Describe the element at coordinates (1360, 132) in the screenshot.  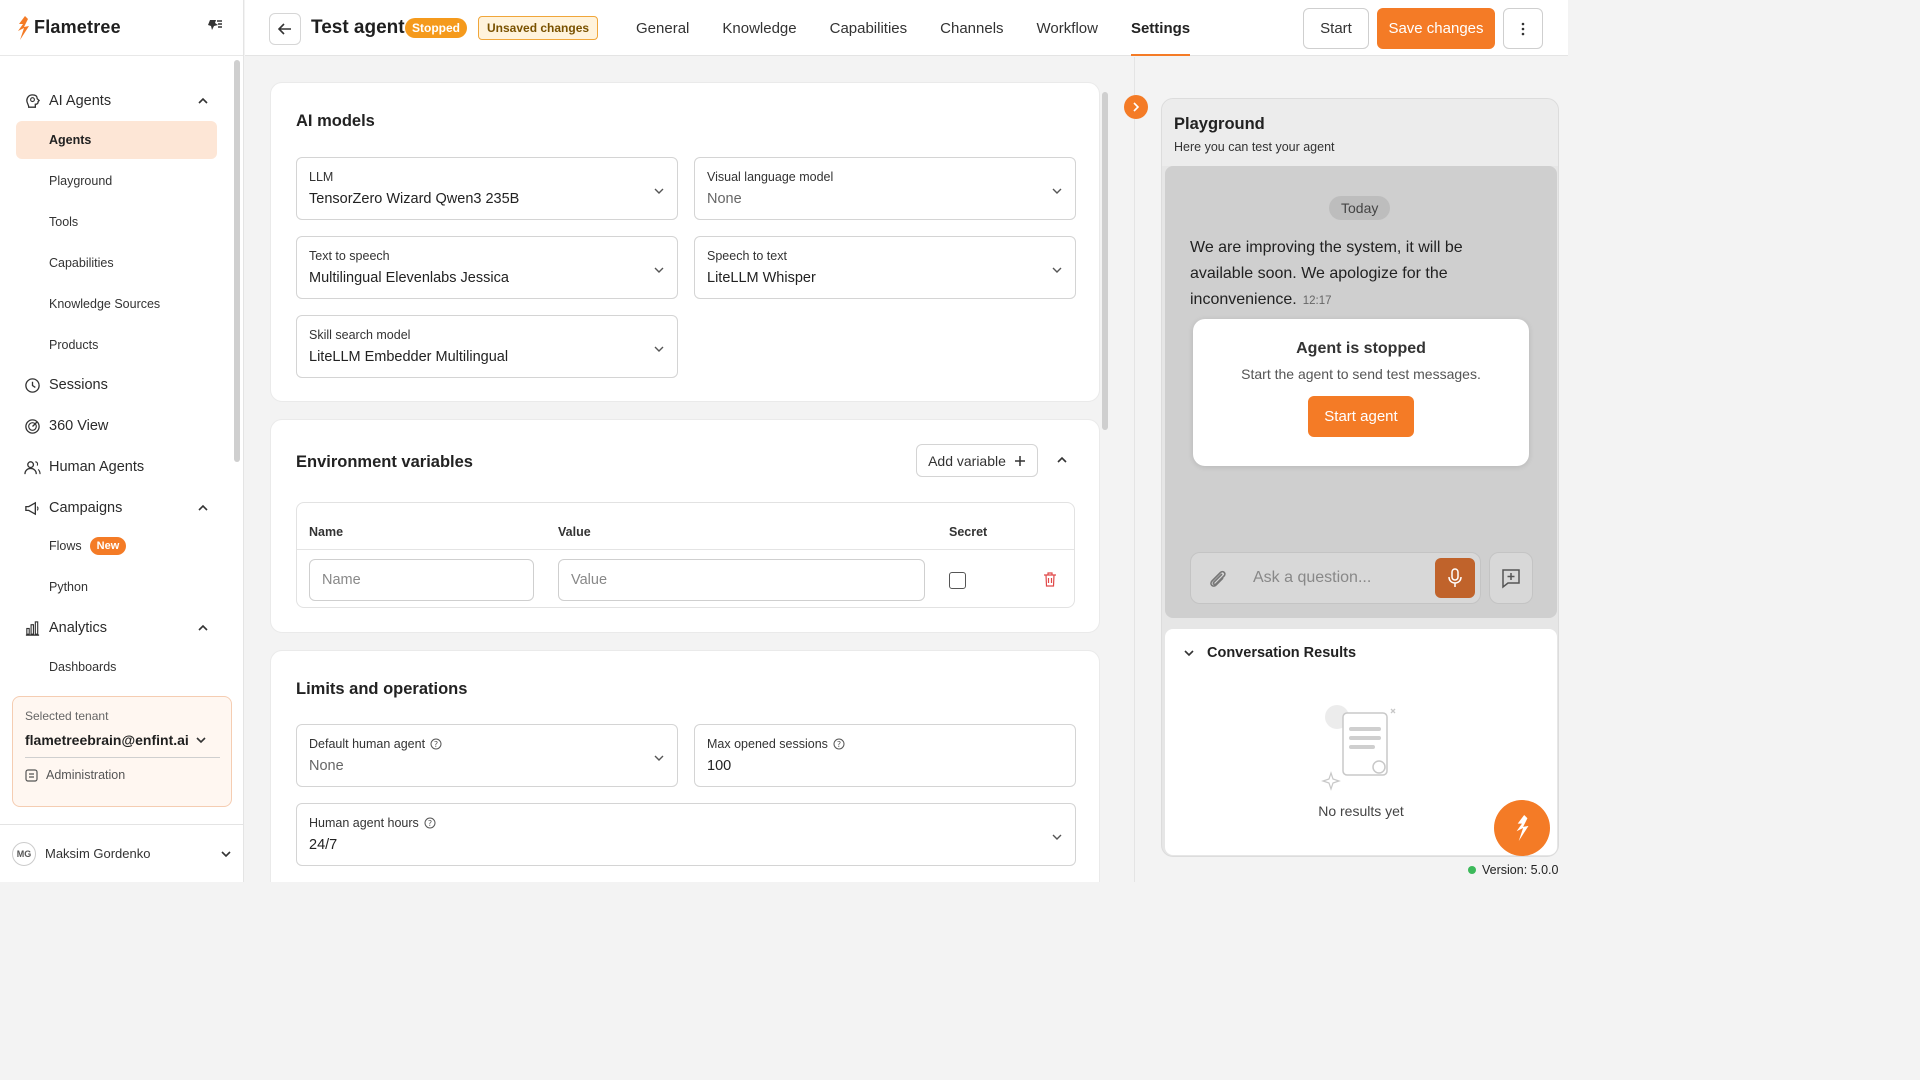
I see `playground-header: Playground Here you can test your agent` at that location.